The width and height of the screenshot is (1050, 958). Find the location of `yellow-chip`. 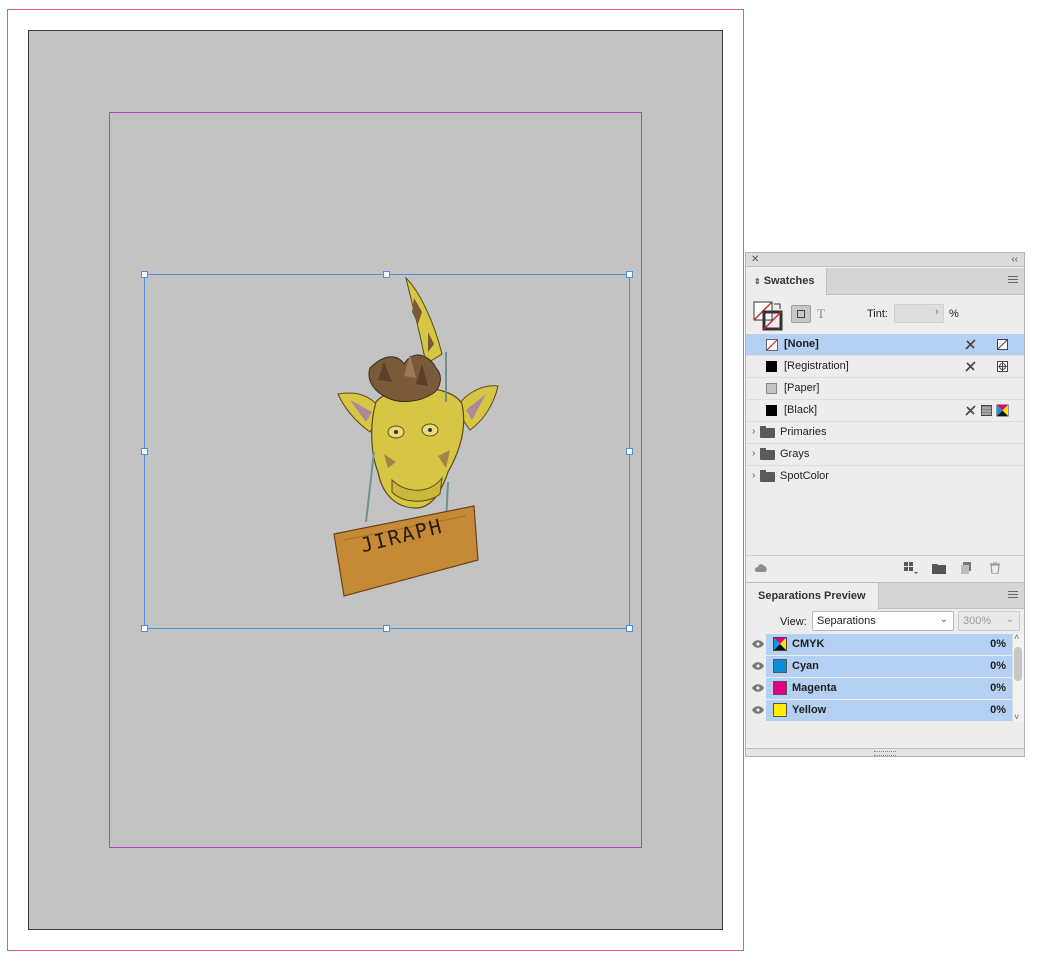

yellow-chip is located at coordinates (780, 710).